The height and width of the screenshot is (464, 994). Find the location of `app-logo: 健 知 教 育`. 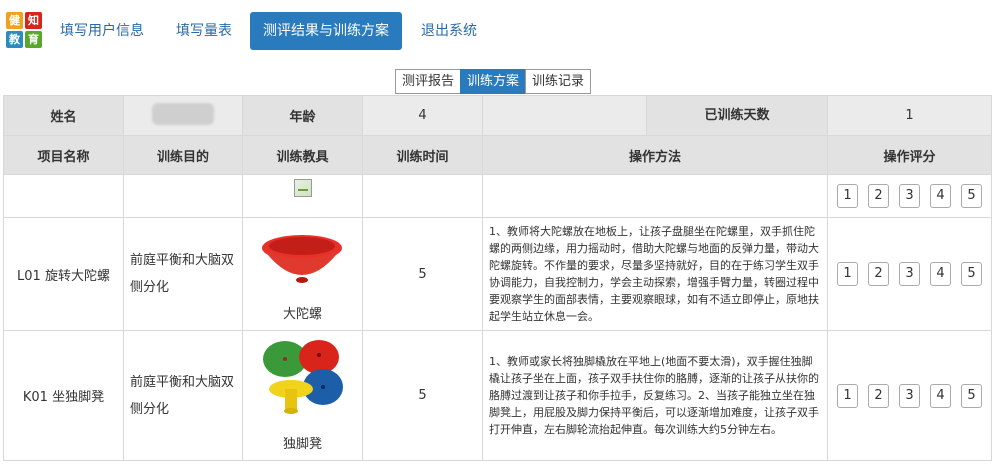

app-logo: 健 知 教 育 is located at coordinates (24, 30).